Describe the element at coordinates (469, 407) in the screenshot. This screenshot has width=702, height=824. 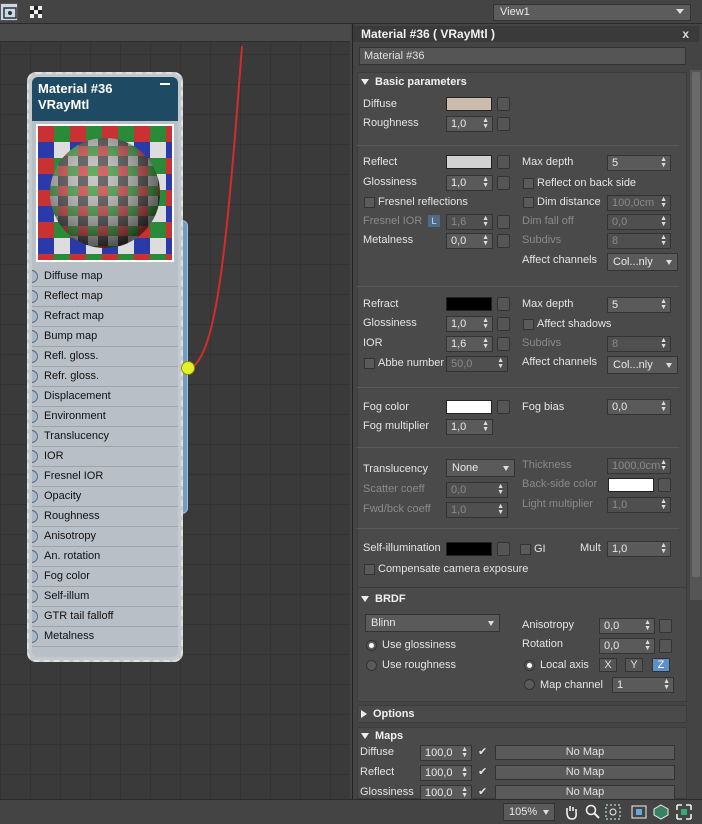
I see `fog-color-swatch` at that location.